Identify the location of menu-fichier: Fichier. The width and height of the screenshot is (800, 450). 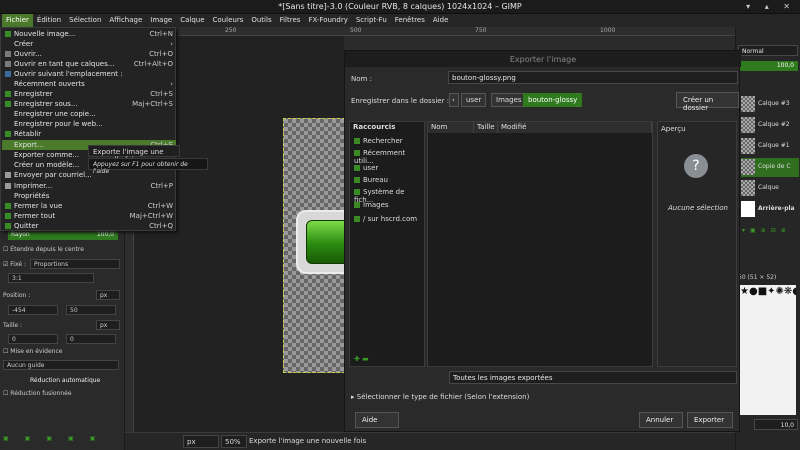
(17, 20).